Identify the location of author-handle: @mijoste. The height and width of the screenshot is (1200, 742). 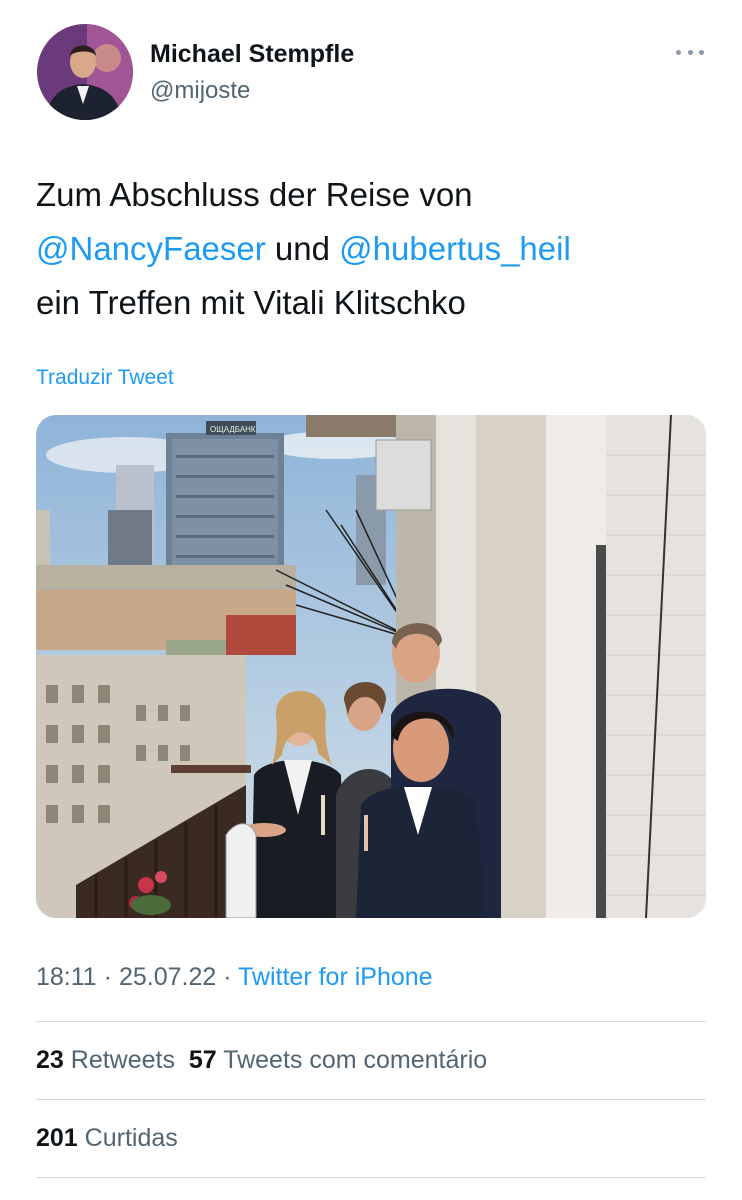
(200, 91).